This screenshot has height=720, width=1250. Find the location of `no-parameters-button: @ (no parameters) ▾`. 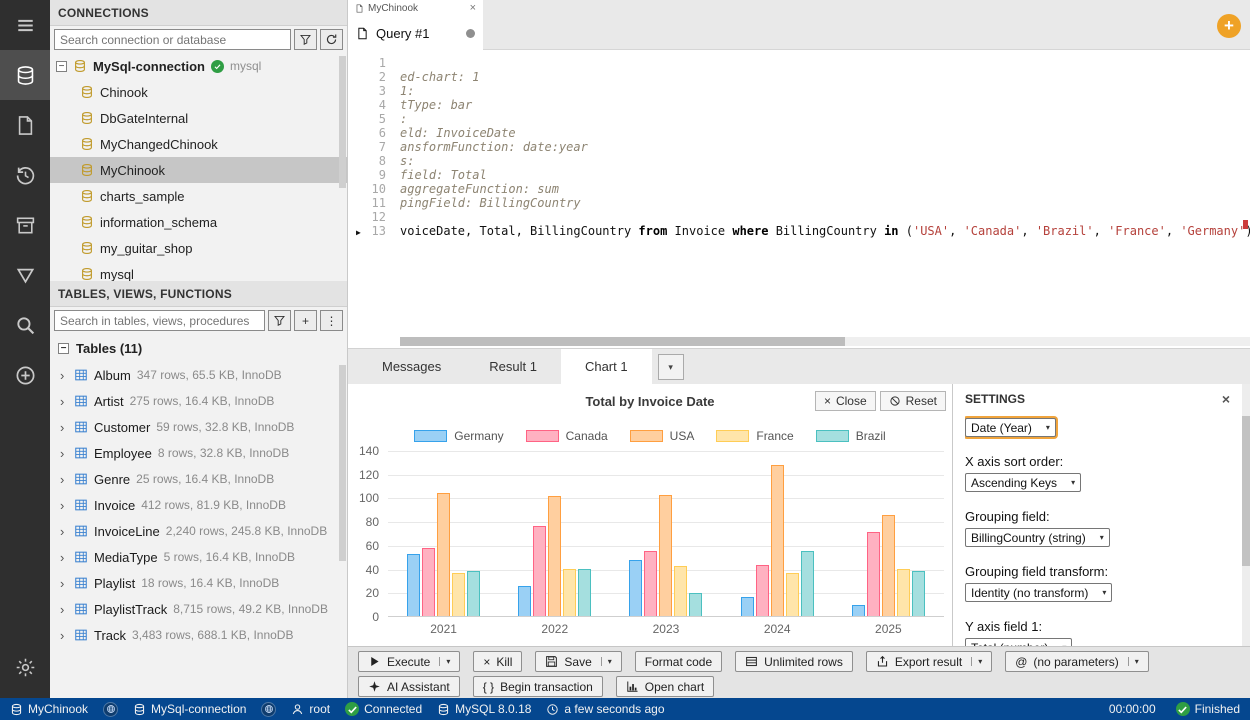

no-parameters-button: @ (no parameters) ▾ is located at coordinates (1077, 661).